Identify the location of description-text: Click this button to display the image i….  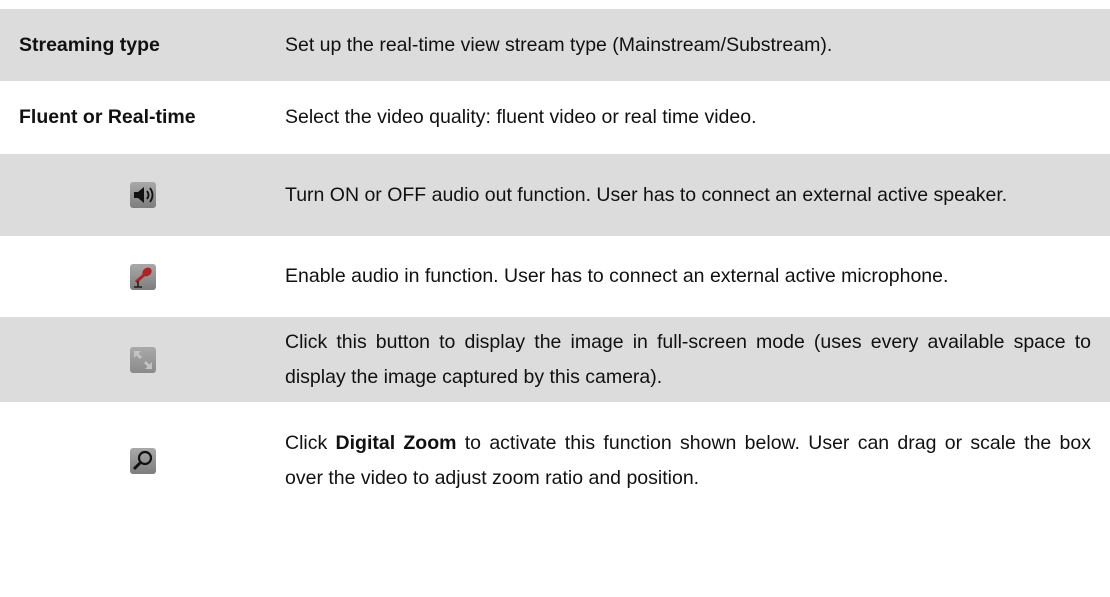
(688, 359).